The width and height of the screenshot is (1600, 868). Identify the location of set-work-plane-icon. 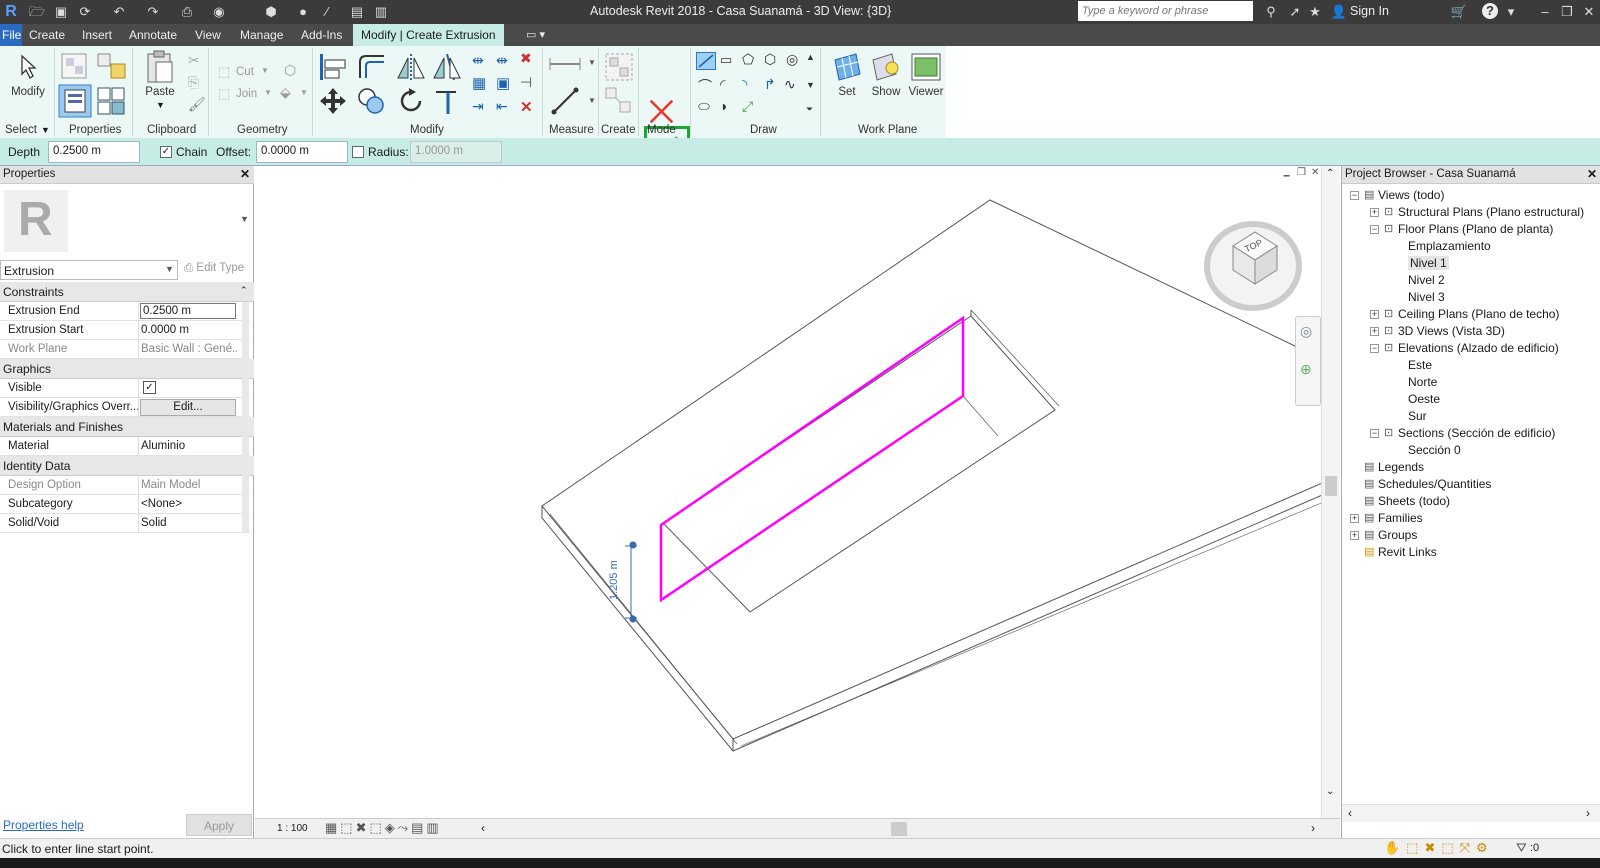
(847, 67).